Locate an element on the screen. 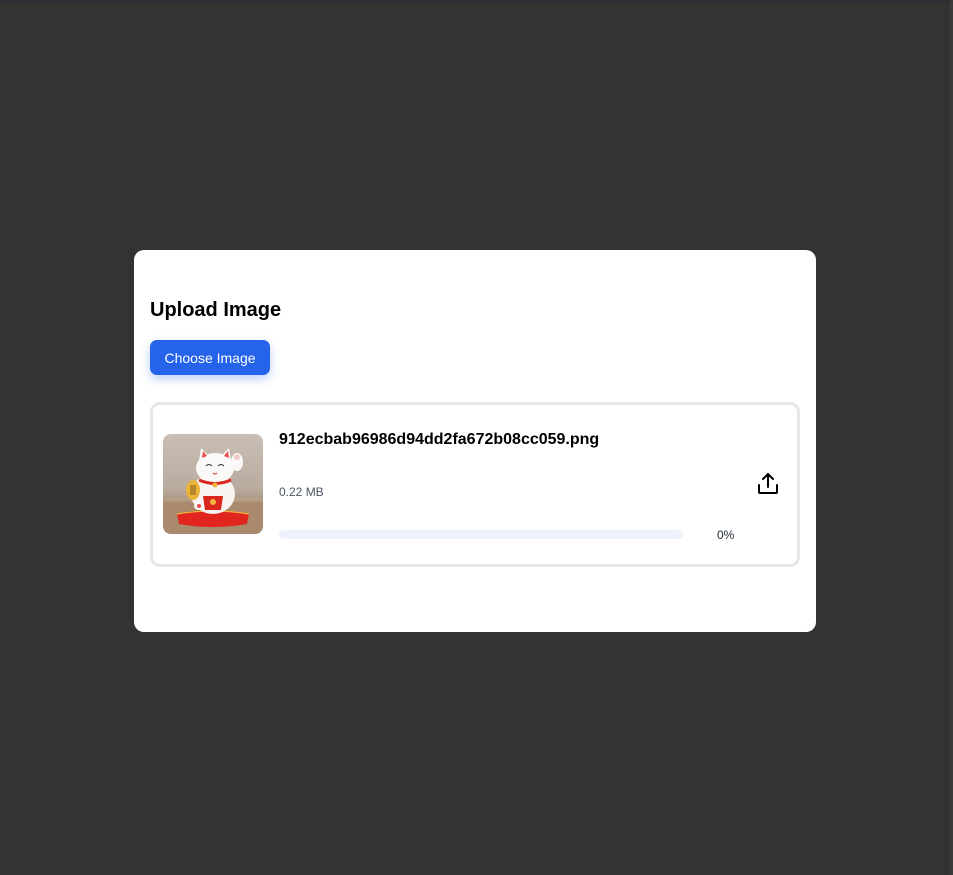  upload-button is located at coordinates (768, 484).